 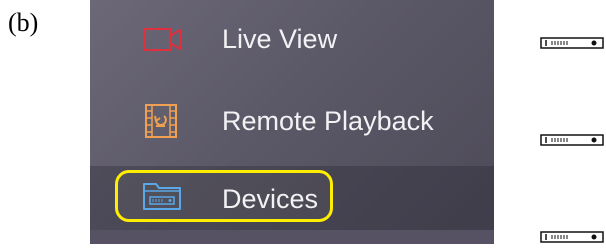 I want to click on figure-label: (b), so click(x=23, y=22).